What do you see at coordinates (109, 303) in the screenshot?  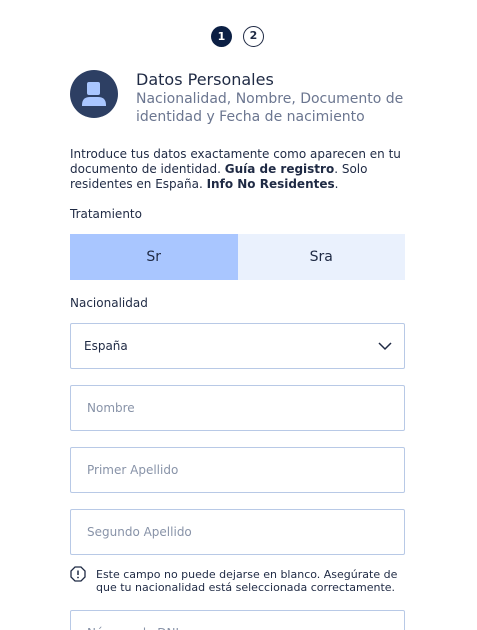 I see `nationality-label: Nacionalidad` at bounding box center [109, 303].